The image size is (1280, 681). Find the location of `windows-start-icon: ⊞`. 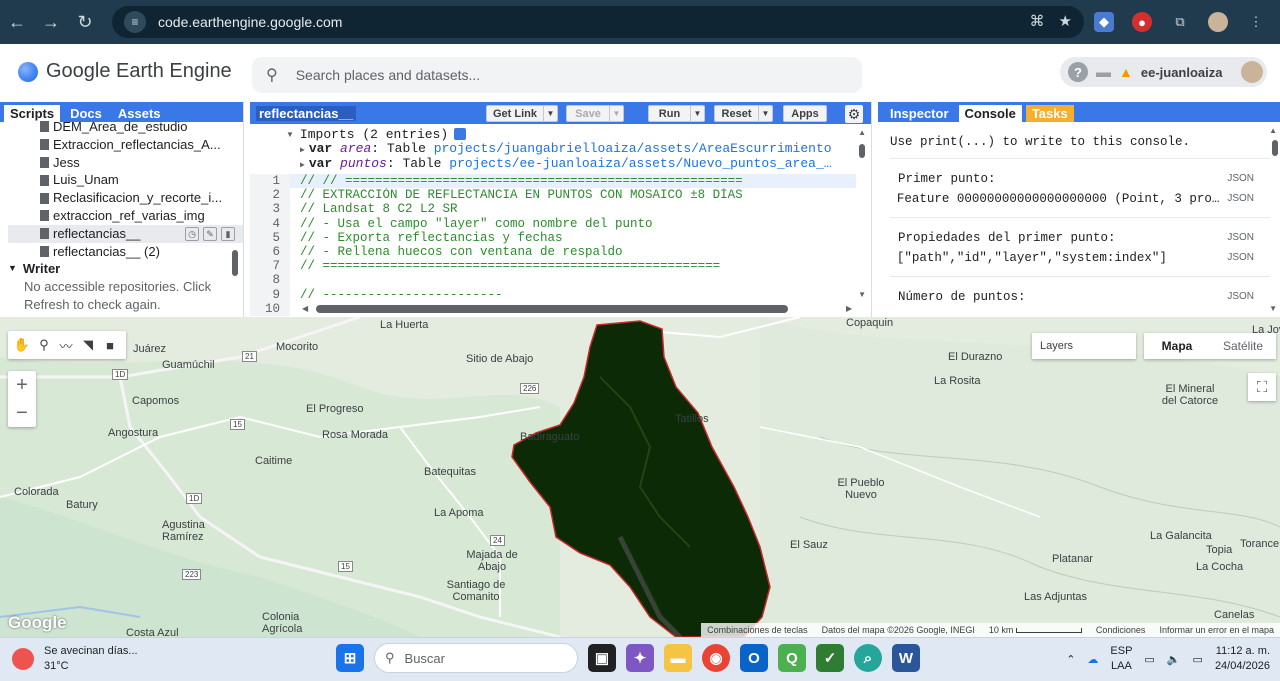

windows-start-icon: ⊞ is located at coordinates (350, 658).